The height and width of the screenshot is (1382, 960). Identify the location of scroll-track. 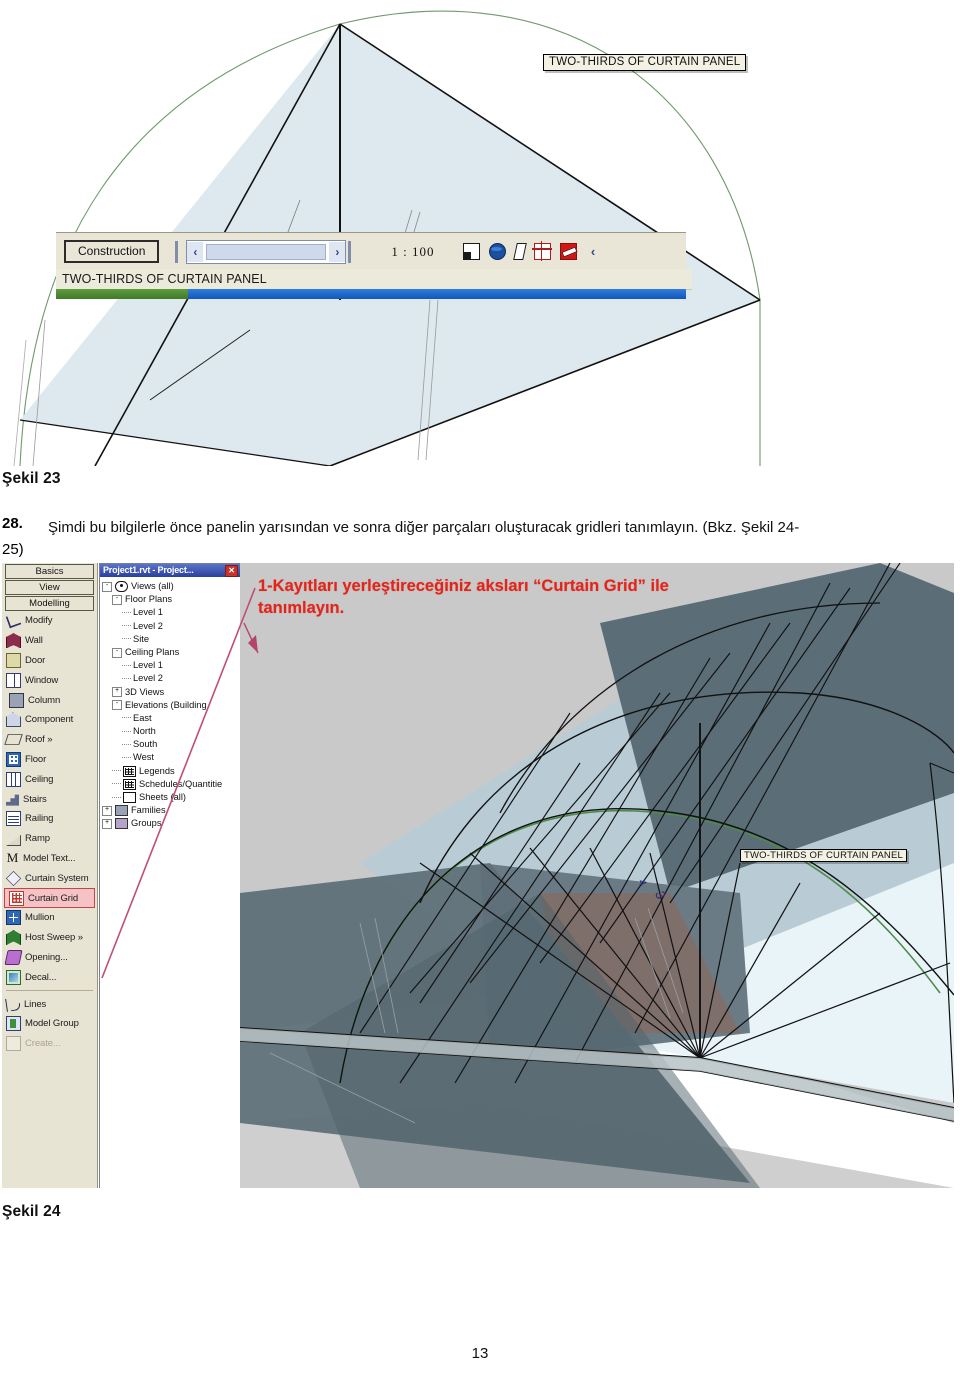
(266, 251).